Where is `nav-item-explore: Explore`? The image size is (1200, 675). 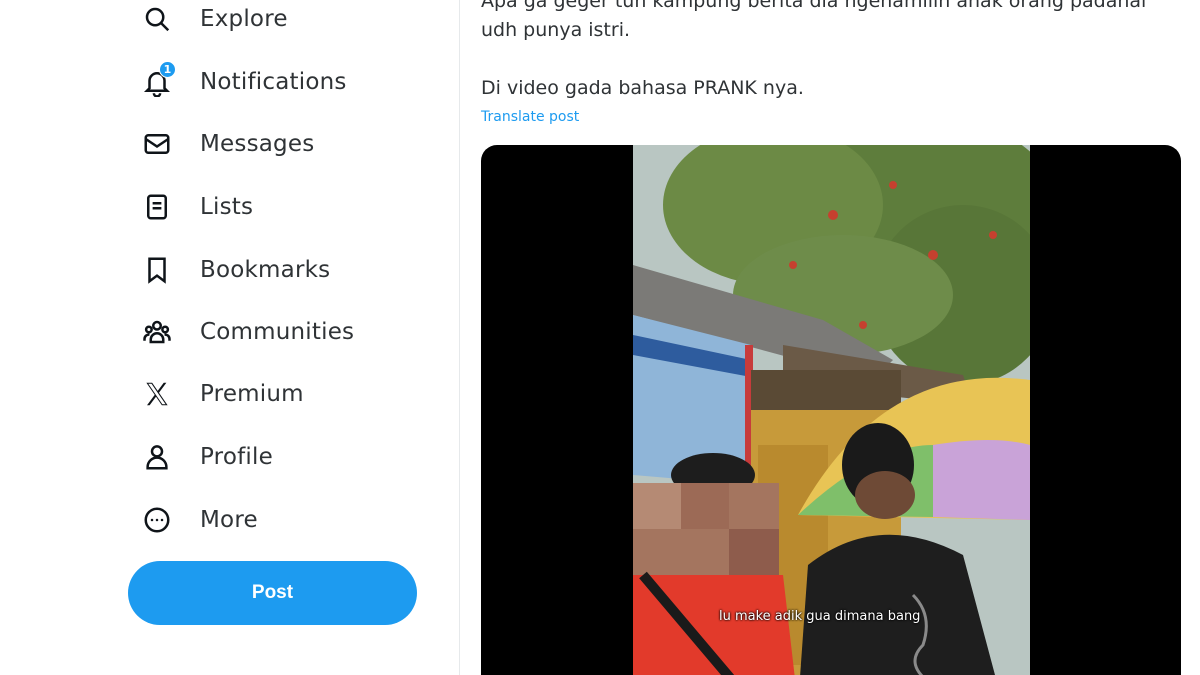 nav-item-explore: Explore is located at coordinates (213, 21).